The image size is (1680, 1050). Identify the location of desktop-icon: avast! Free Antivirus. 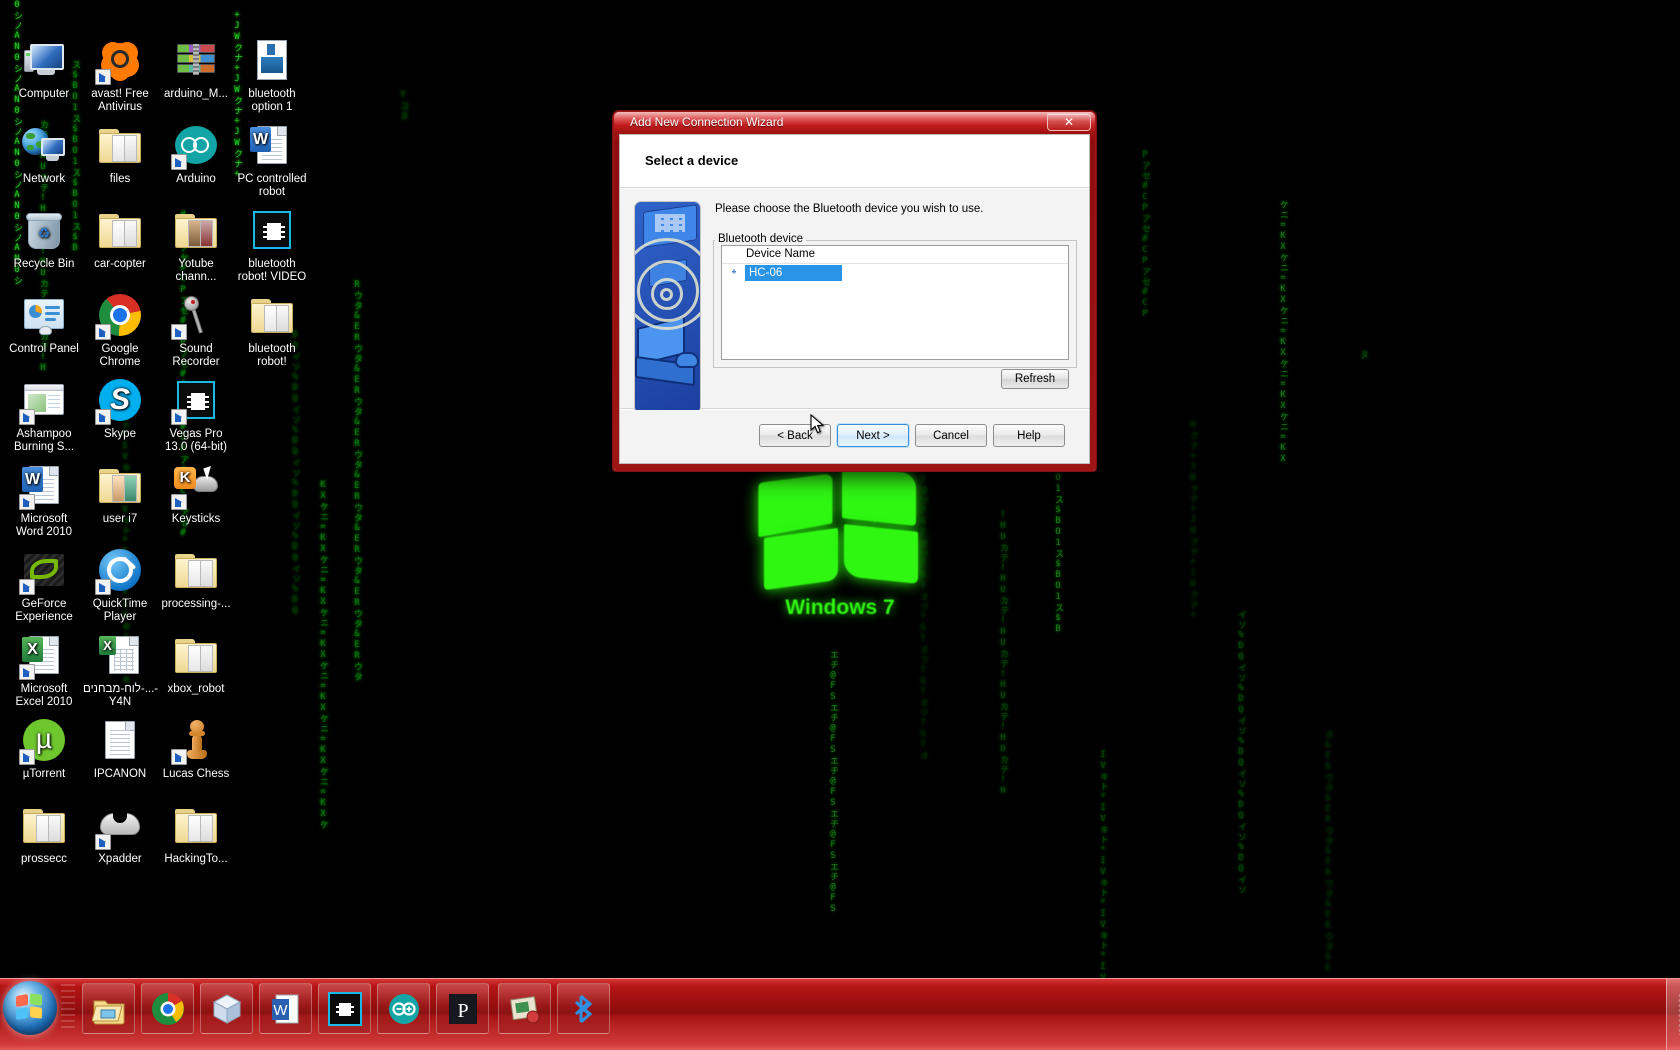
(120, 75).